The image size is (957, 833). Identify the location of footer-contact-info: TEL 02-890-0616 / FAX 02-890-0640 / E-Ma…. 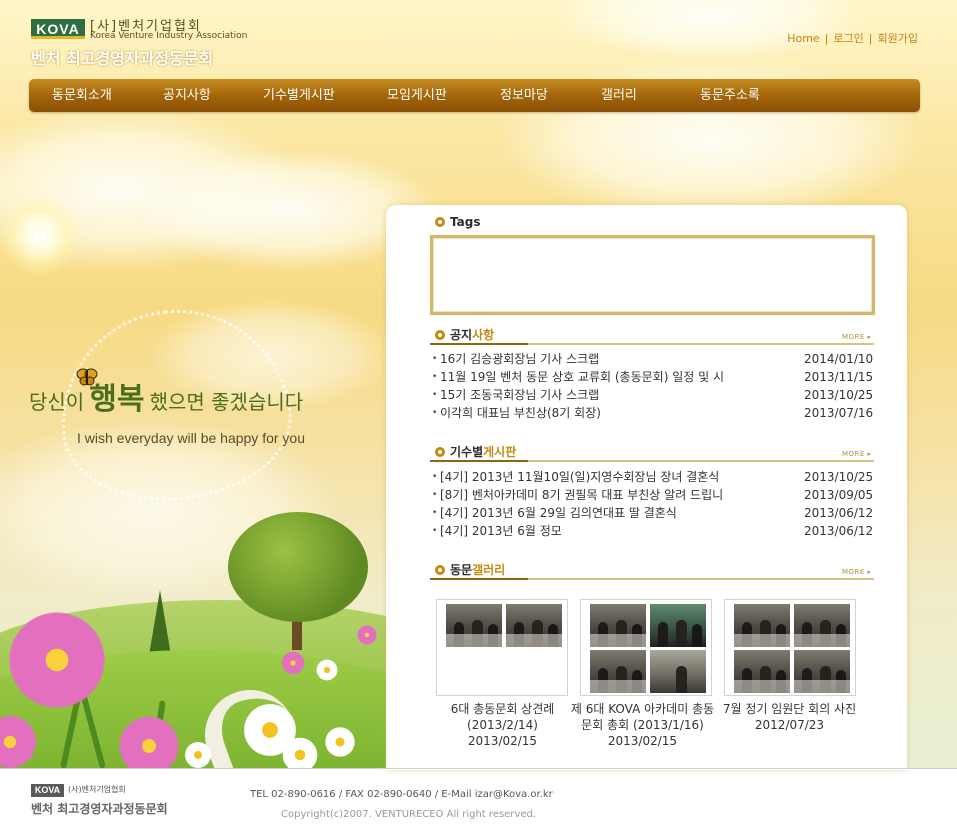
(401, 794).